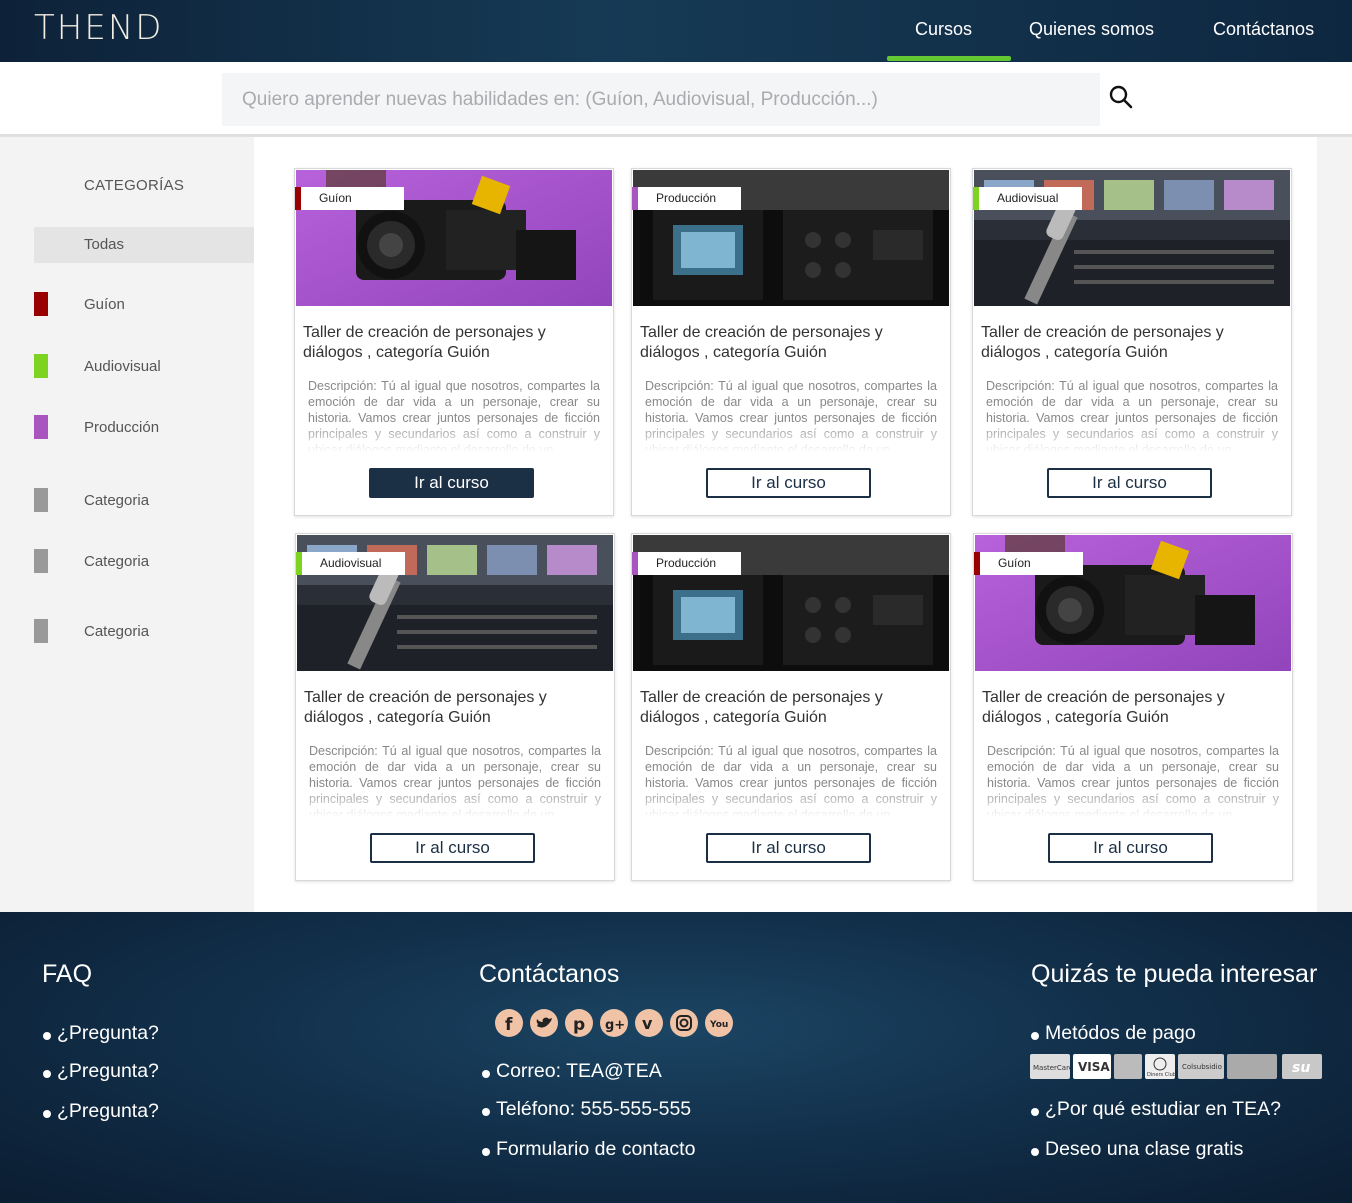 Image resolution: width=1352 pixels, height=1203 pixels. Describe the element at coordinates (719, 1023) in the screenshot. I see `youtube-icon: You` at that location.